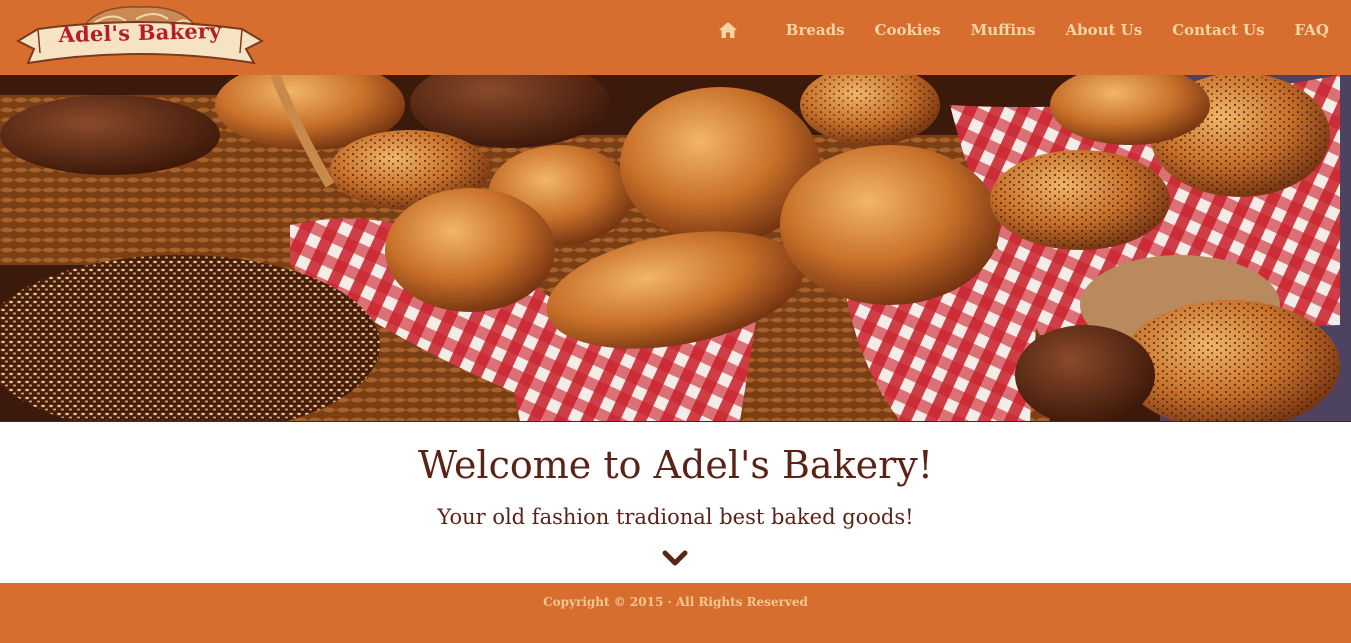 This screenshot has width=1351, height=643. Describe the element at coordinates (675, 613) in the screenshot. I see `footer: Copyright © 2015 · All Rights Reserved` at that location.